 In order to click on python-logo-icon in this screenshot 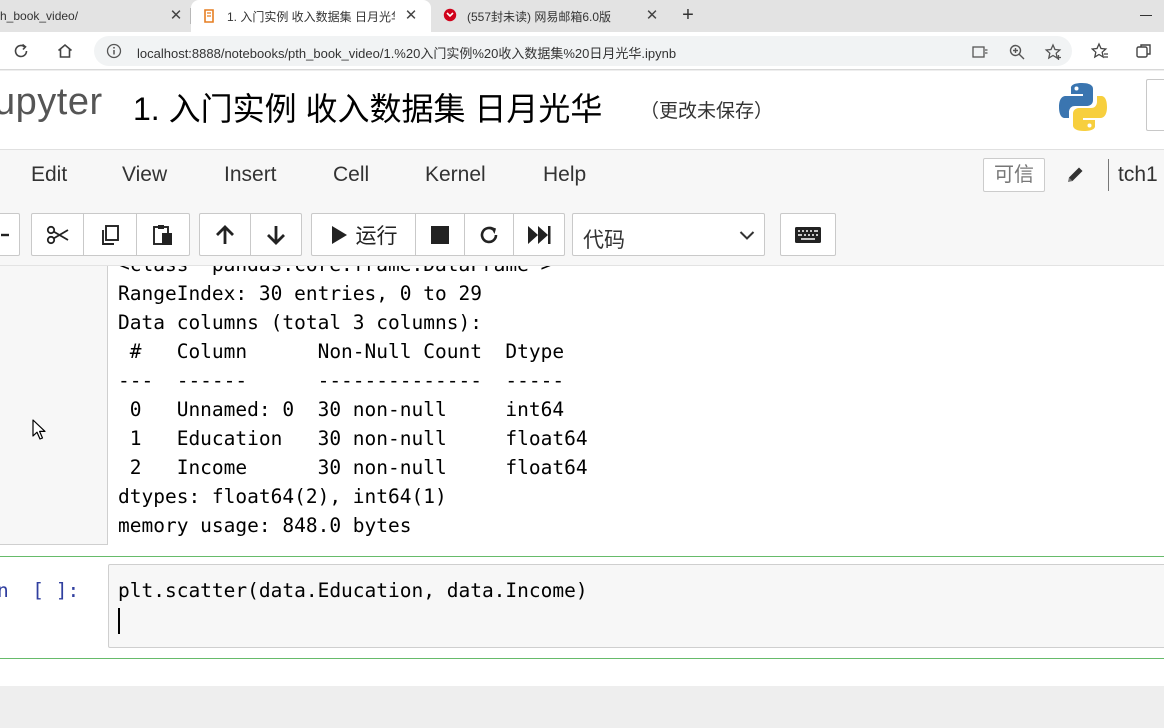, I will do `click(1083, 107)`.